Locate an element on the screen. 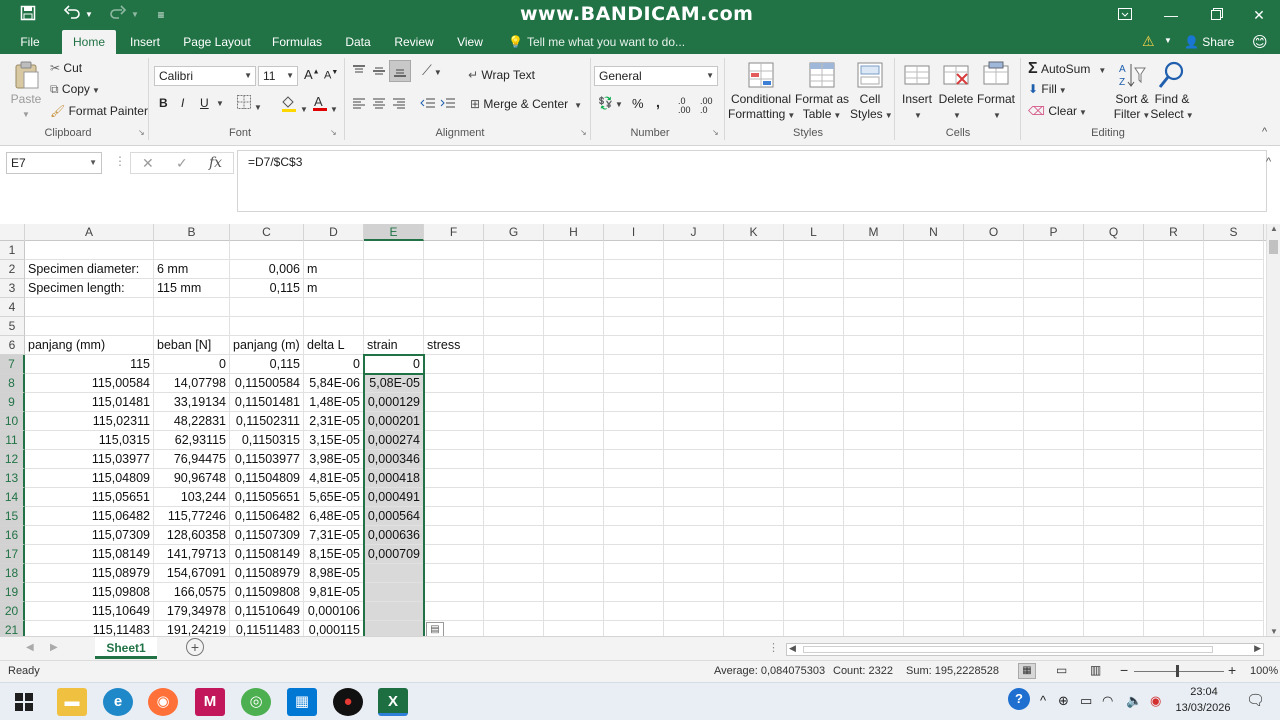  row-header-14: 14 is located at coordinates (12, 497).